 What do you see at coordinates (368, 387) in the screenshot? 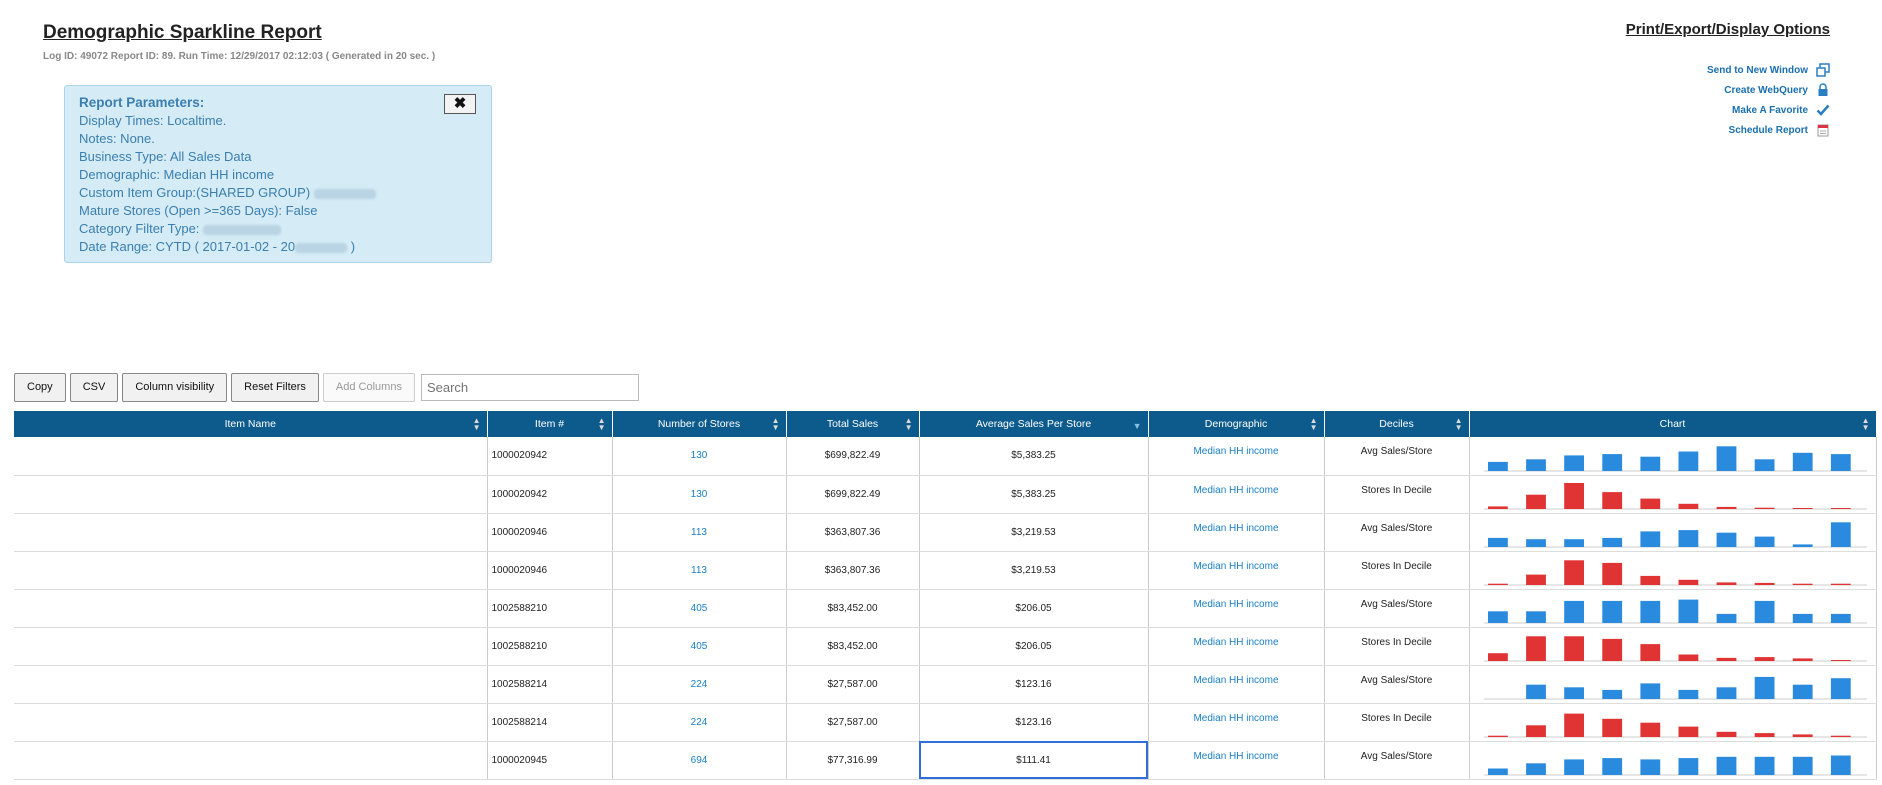
I see `add-columns-button: Add Columns` at bounding box center [368, 387].